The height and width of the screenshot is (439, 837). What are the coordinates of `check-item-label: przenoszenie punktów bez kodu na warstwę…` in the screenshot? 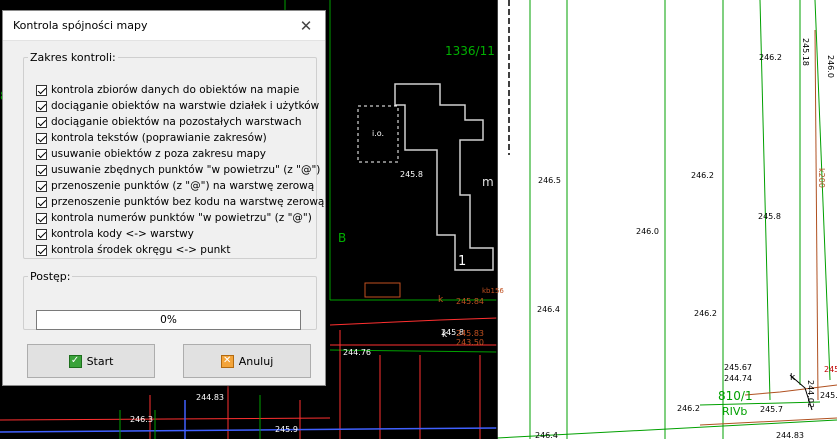 It's located at (188, 202).